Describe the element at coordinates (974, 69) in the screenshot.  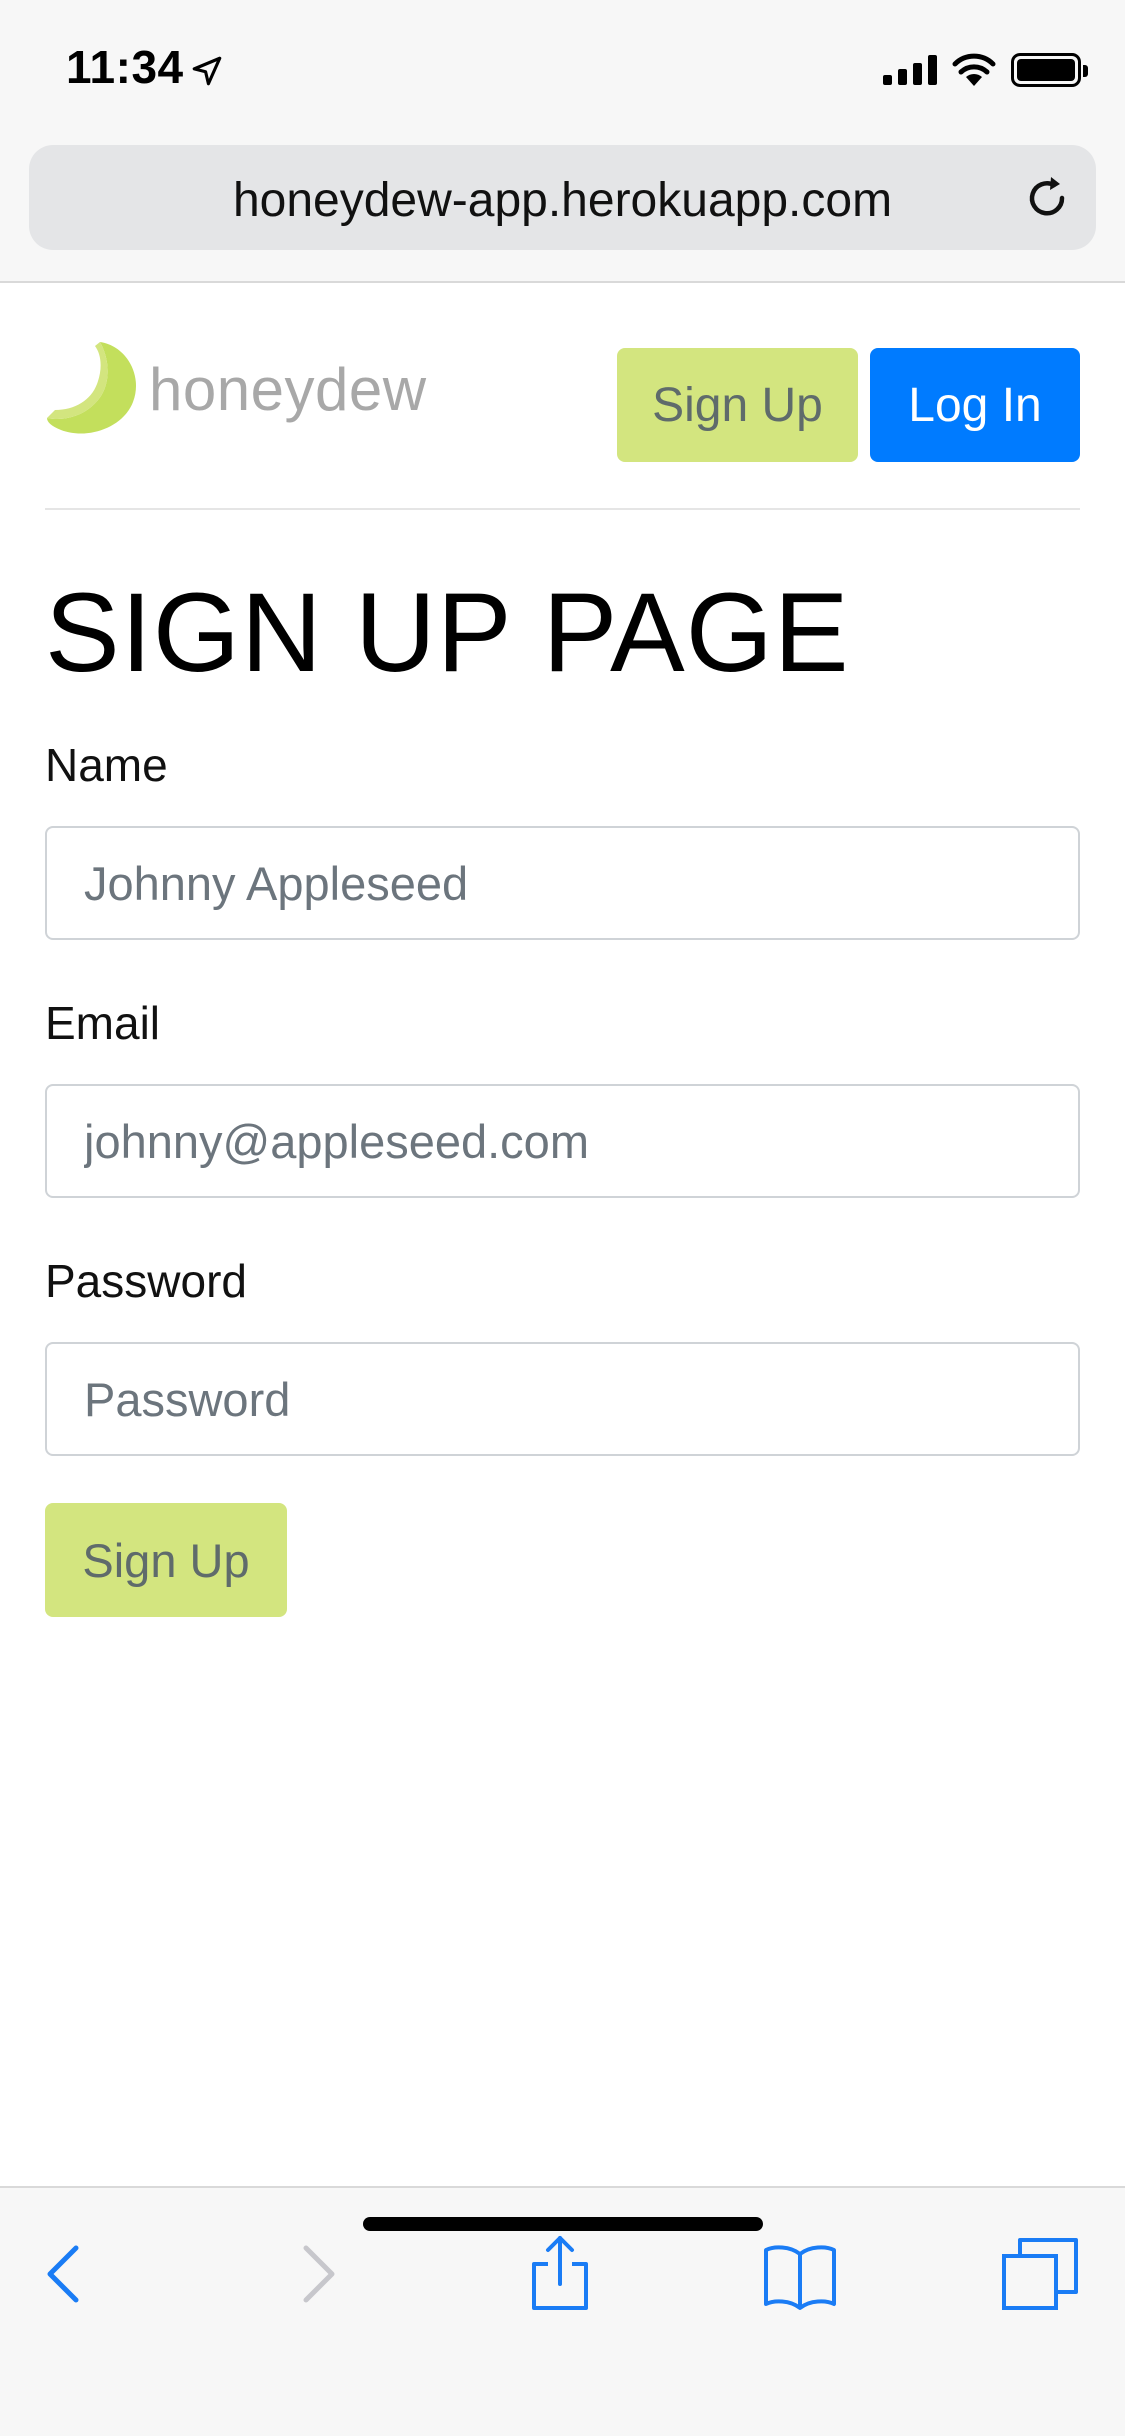
I see `wifi-icon` at that location.